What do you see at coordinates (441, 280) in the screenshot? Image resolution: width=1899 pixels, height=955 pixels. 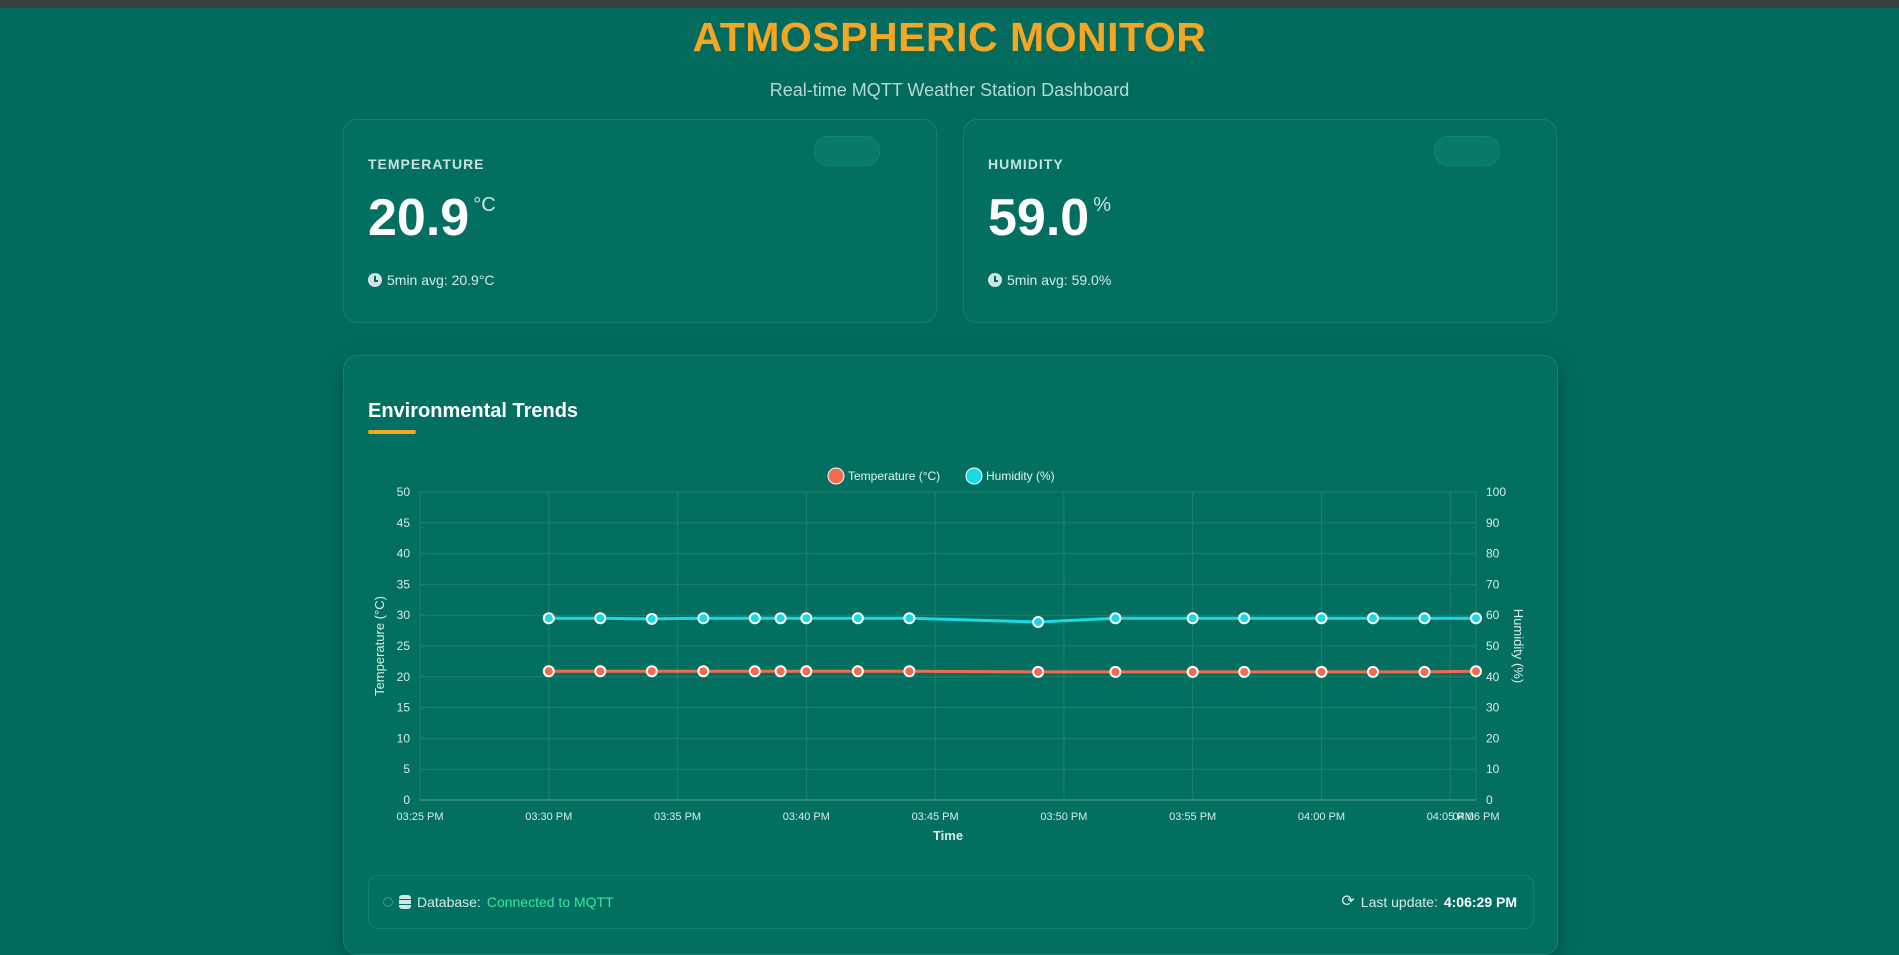 I see `temperature-avg-text: 5min avg: 20.9°C` at bounding box center [441, 280].